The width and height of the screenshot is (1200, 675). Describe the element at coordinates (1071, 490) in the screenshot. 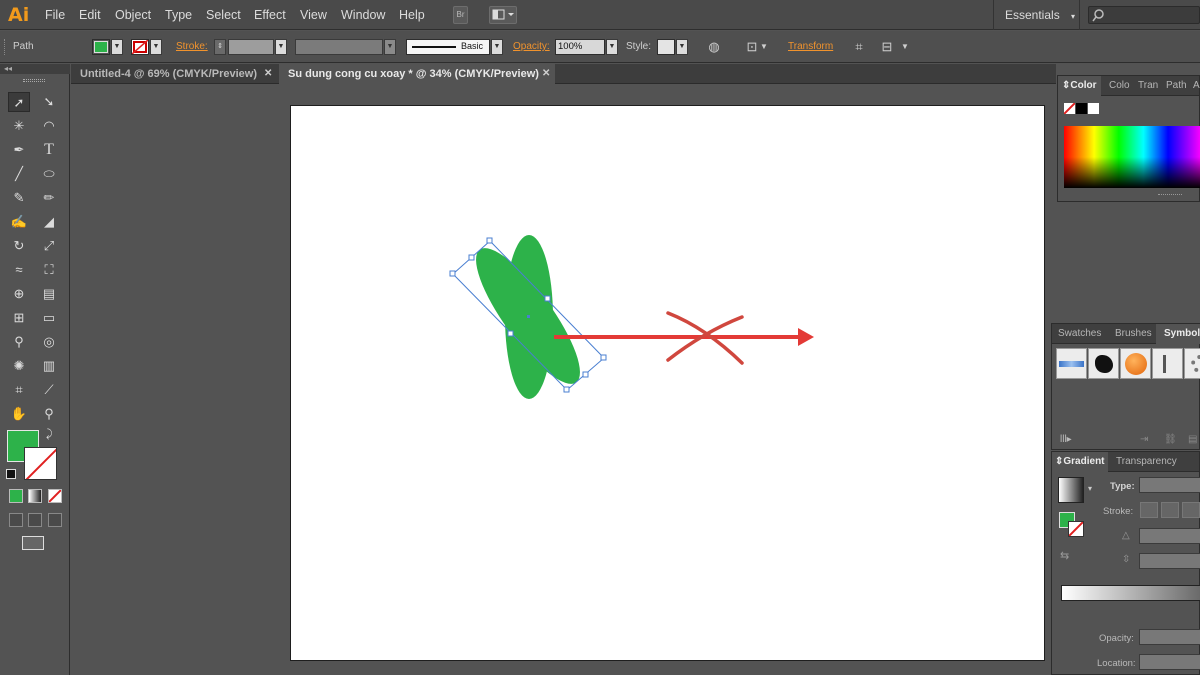

I see `gradient-preview-swatch` at that location.